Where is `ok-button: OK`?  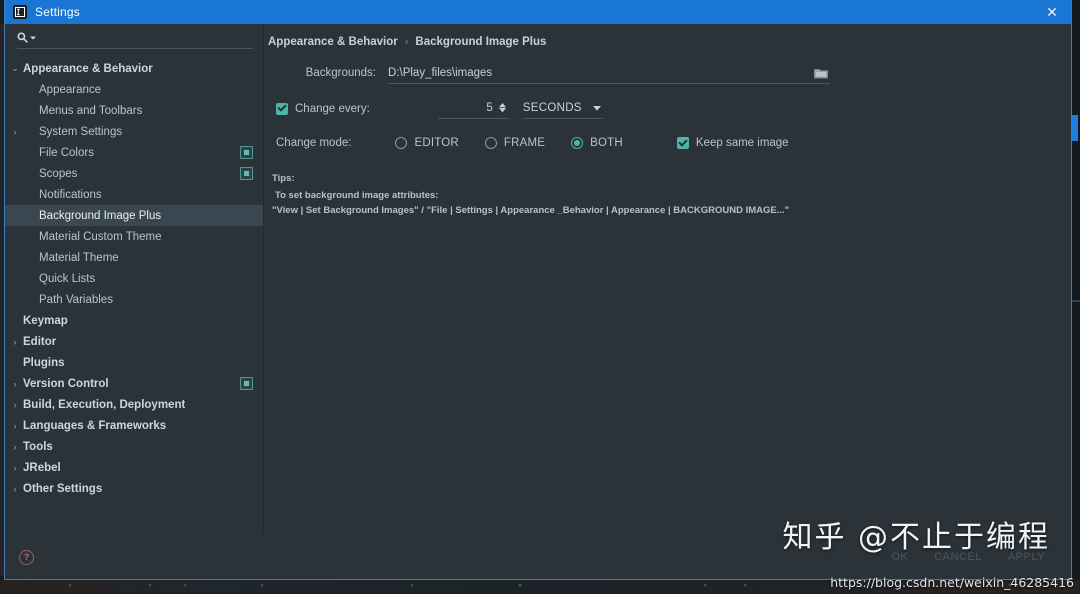
ok-button: OK is located at coordinates (899, 557).